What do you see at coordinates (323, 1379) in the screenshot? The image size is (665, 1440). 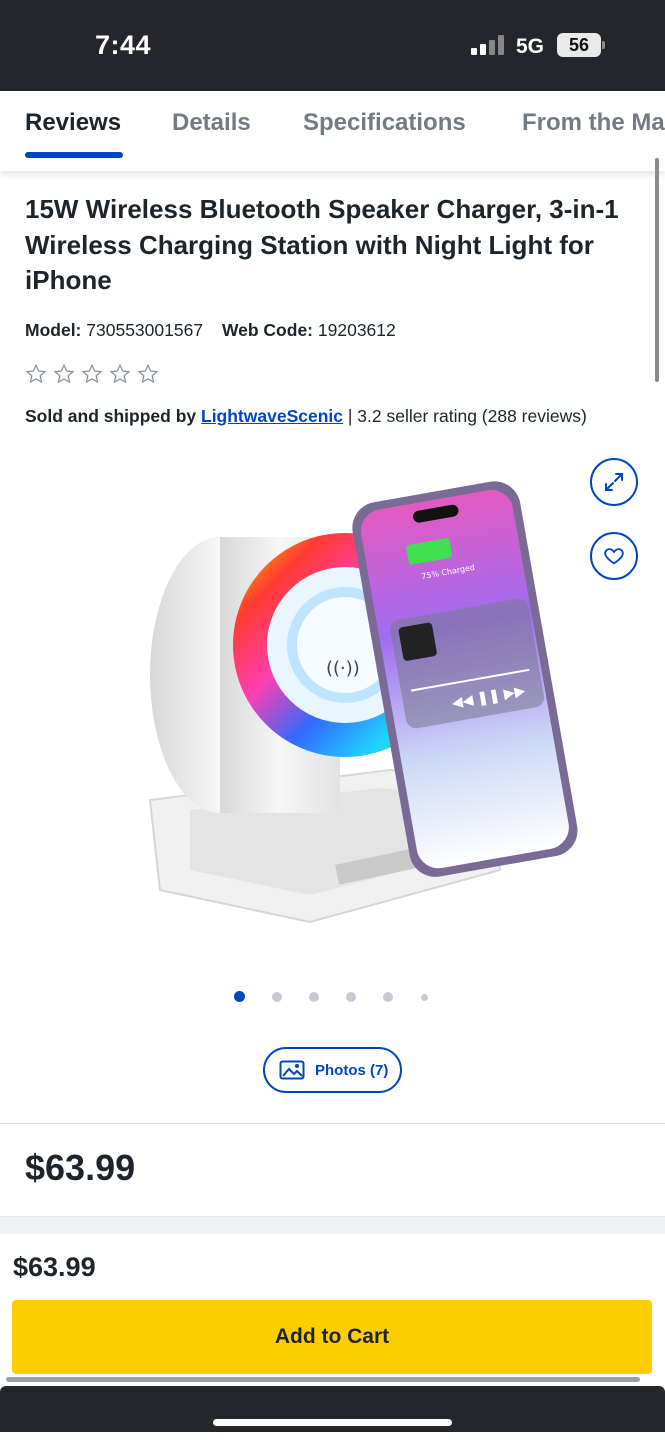 I see `footer-scroll-indicator` at bounding box center [323, 1379].